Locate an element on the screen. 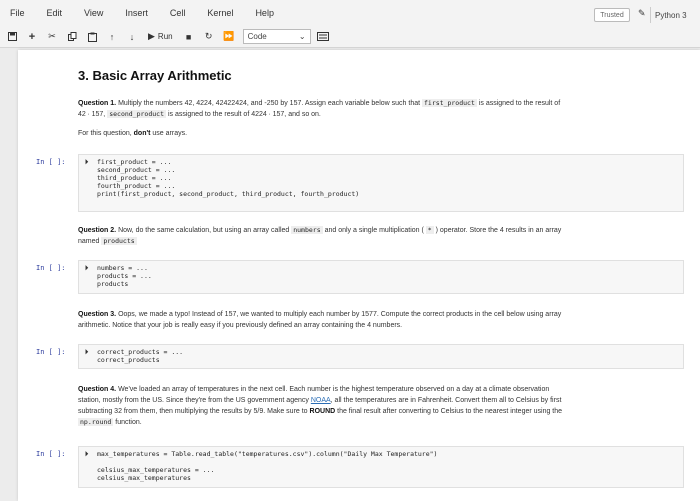 This screenshot has height=501, width=700. save-icon is located at coordinates (12, 37).